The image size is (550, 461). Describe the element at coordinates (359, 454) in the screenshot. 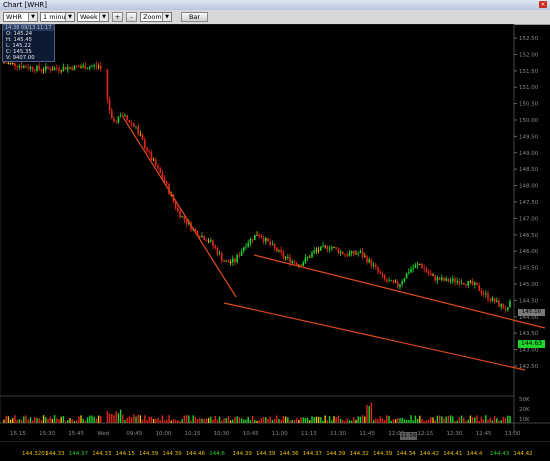

I see `ticker-price: 144.32` at that location.